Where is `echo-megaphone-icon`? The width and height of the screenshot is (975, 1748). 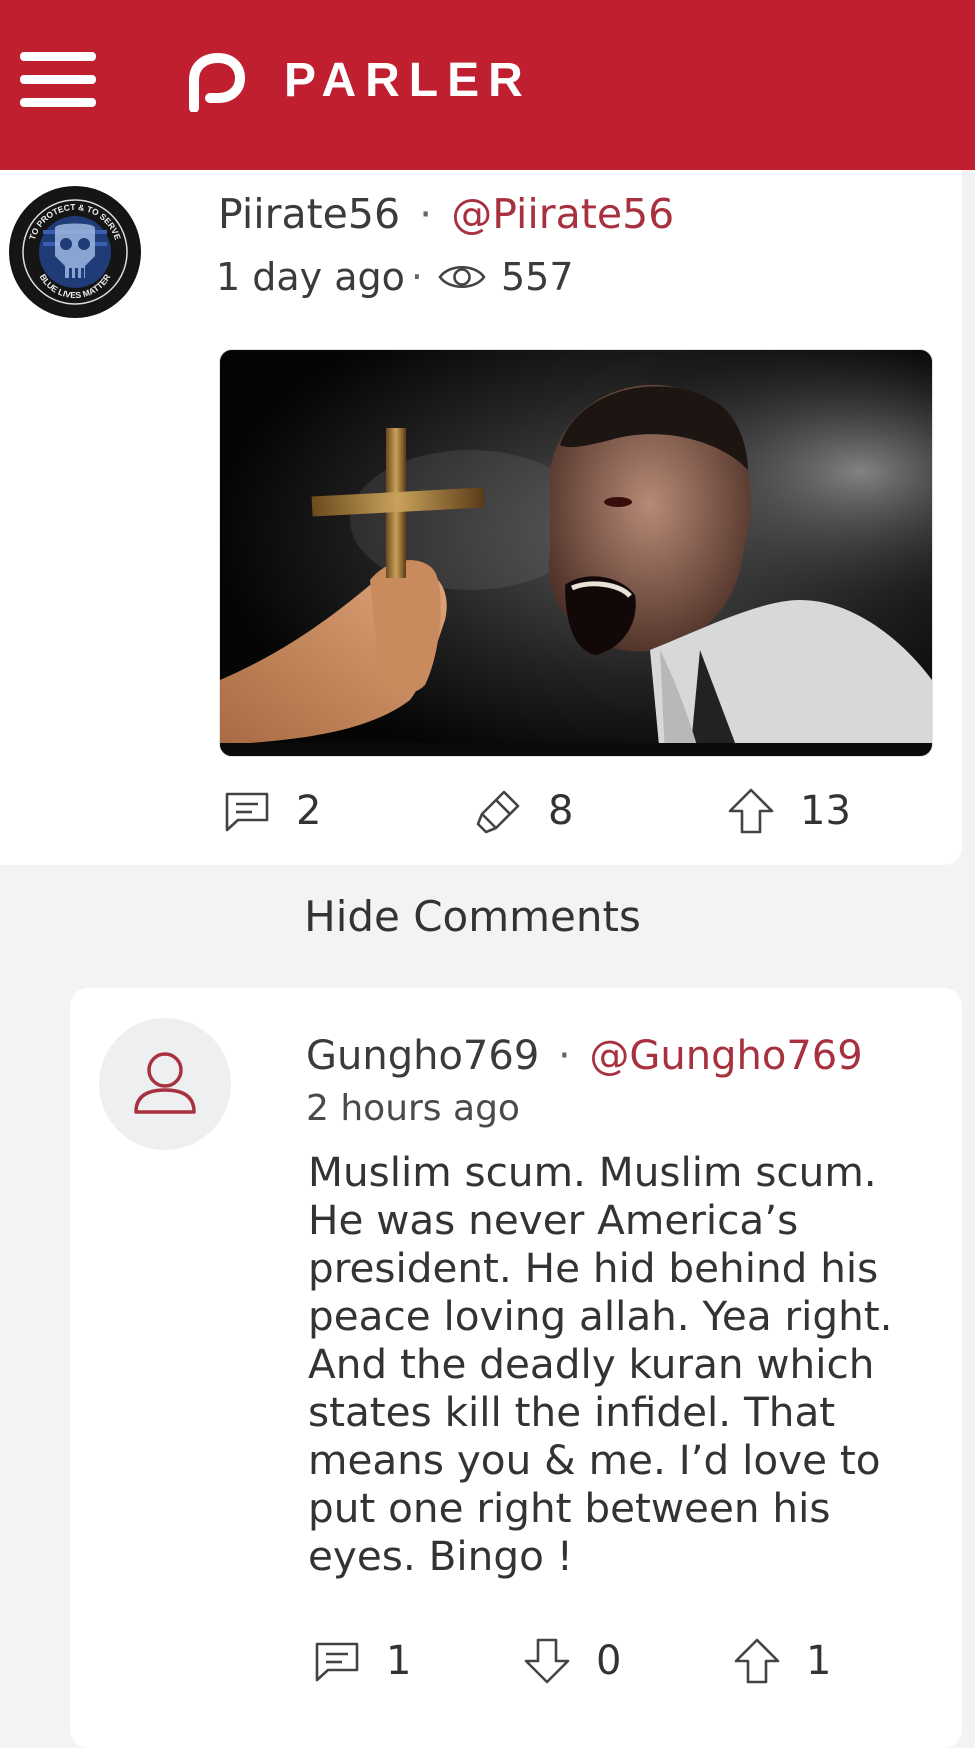
echo-megaphone-icon is located at coordinates (498, 812).